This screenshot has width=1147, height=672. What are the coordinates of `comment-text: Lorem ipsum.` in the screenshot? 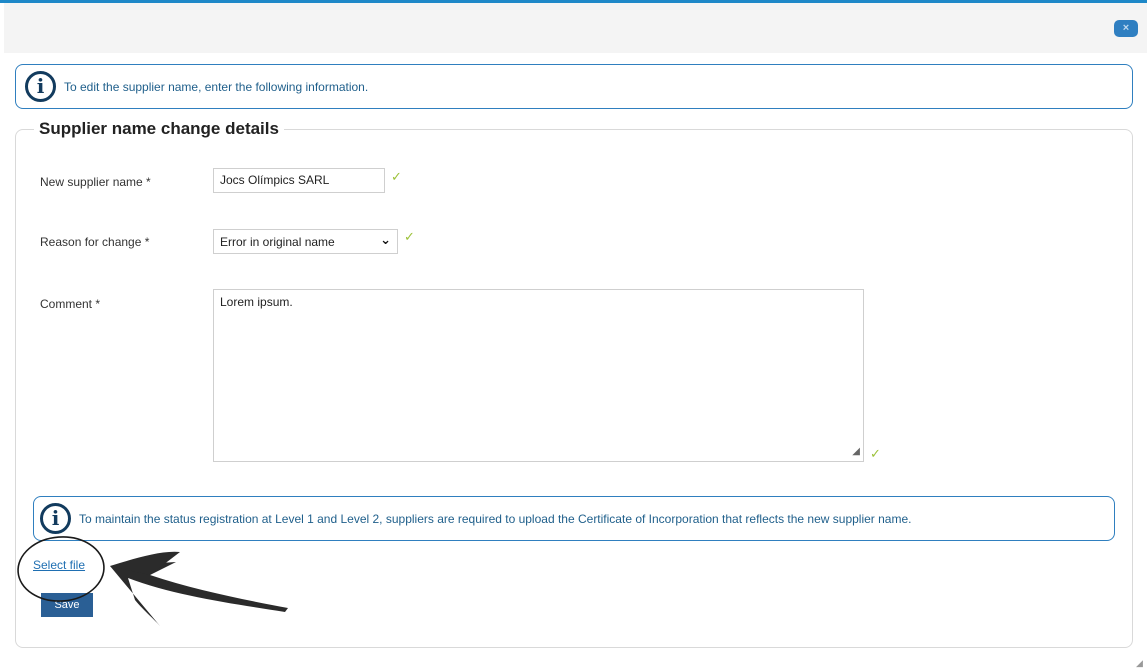 It's located at (256, 302).